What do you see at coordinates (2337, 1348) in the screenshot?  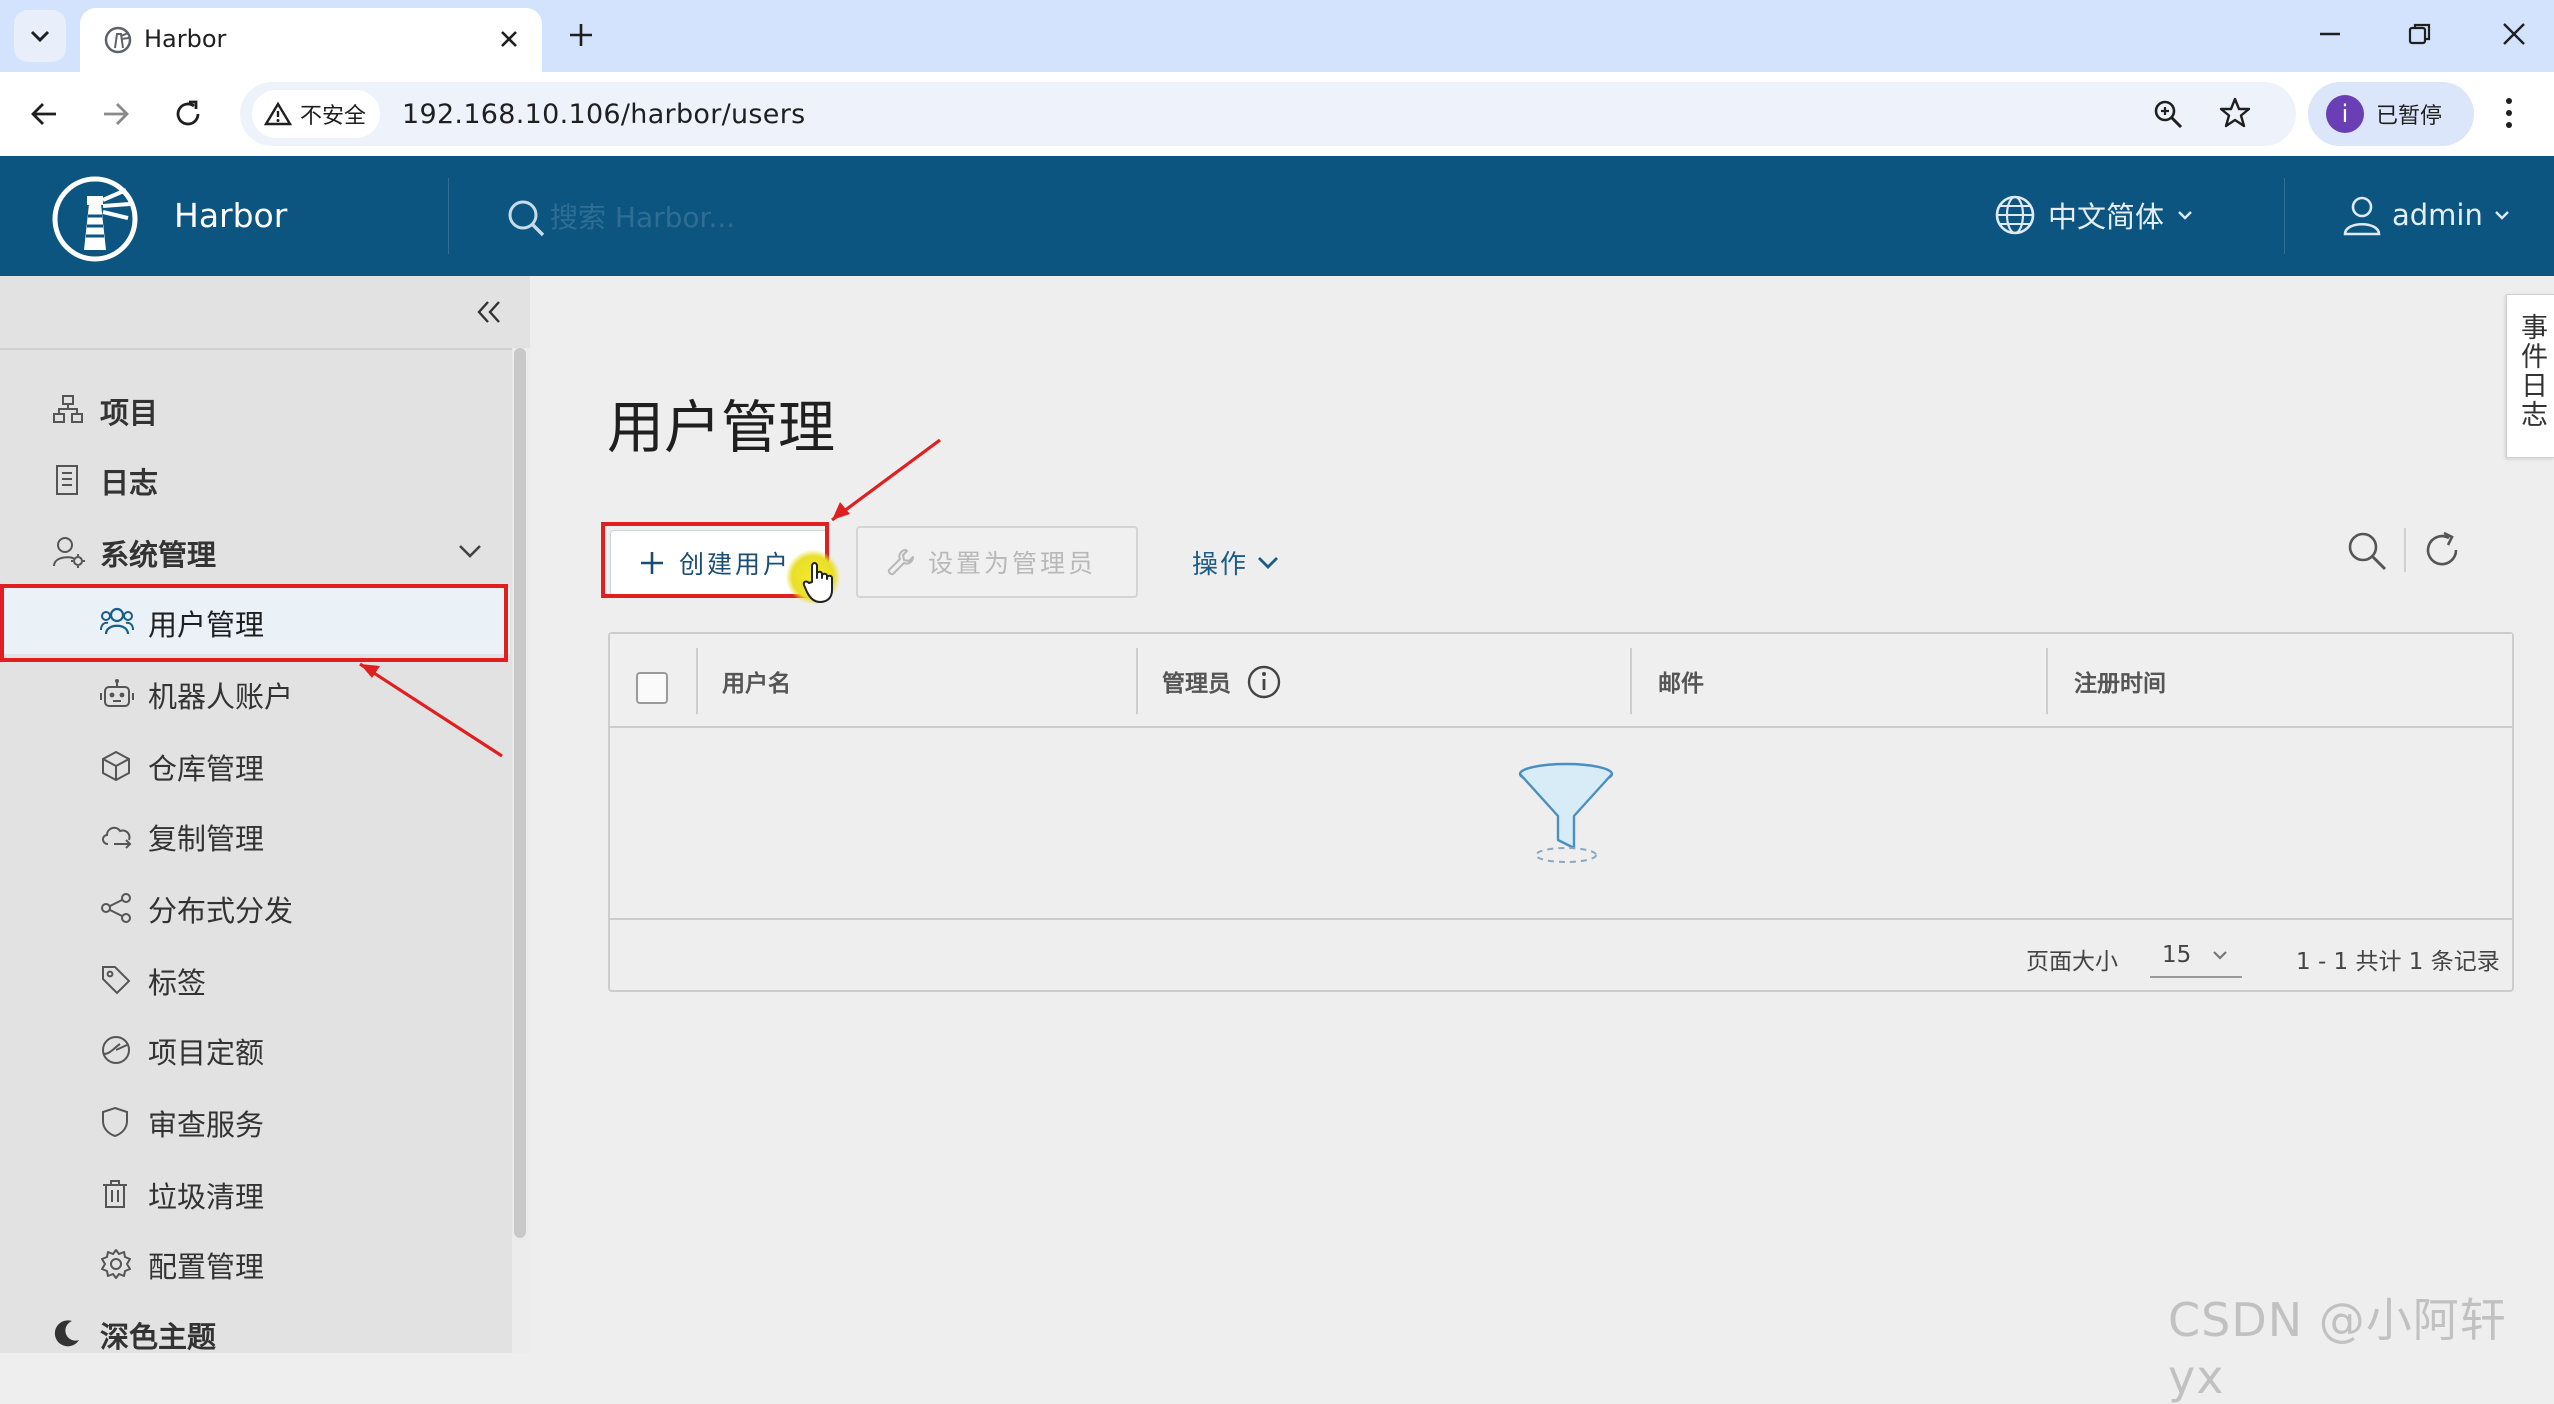 I see `watermark: CSDN @小阿轩yx` at bounding box center [2337, 1348].